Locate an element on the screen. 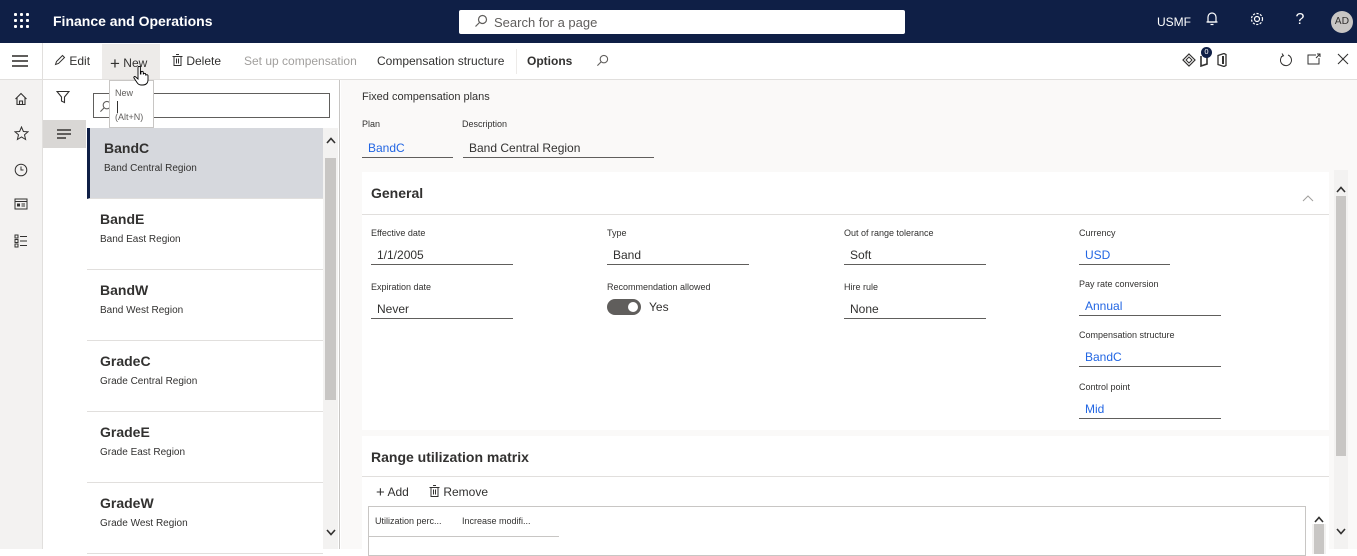  add-line-button: + Add is located at coordinates (392, 492).